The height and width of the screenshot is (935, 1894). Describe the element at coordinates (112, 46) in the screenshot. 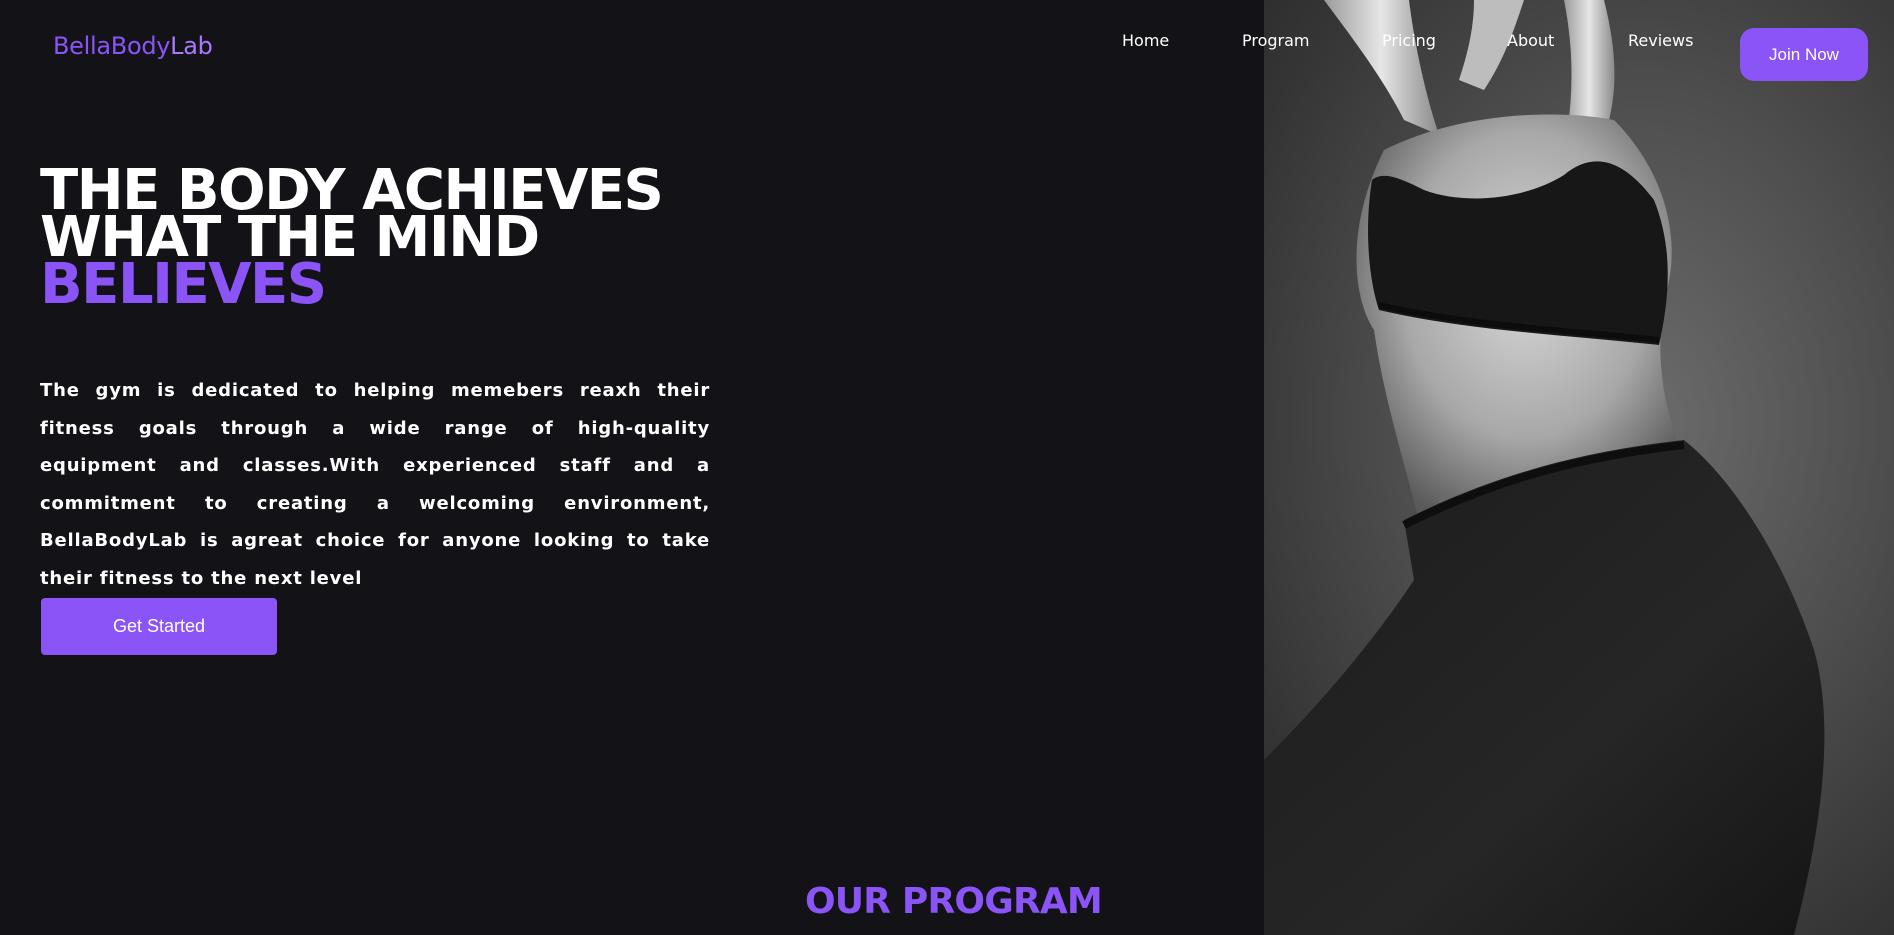

I see `logo-text-primary: BellaBody` at that location.